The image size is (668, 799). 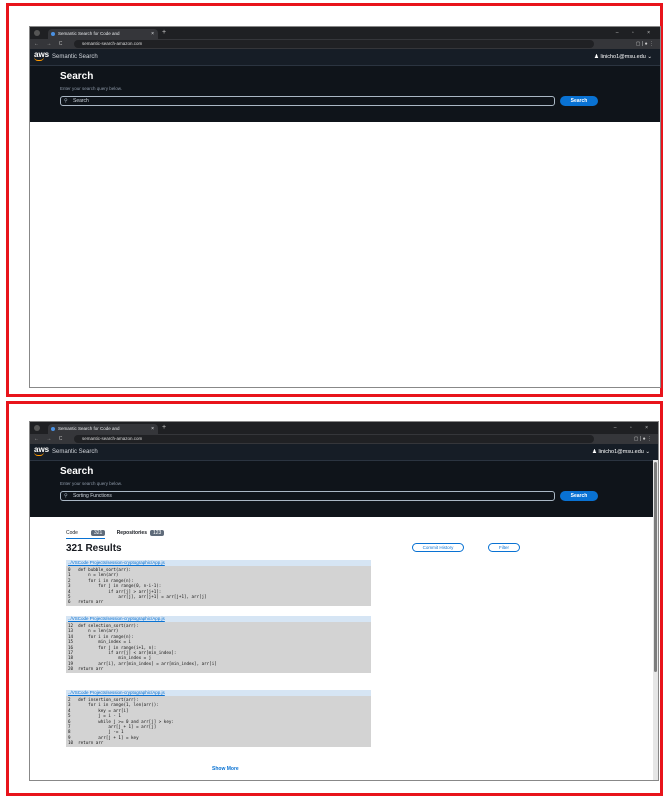 What do you see at coordinates (655, 567) in the screenshot?
I see `scrollbar-thumb` at bounding box center [655, 567].